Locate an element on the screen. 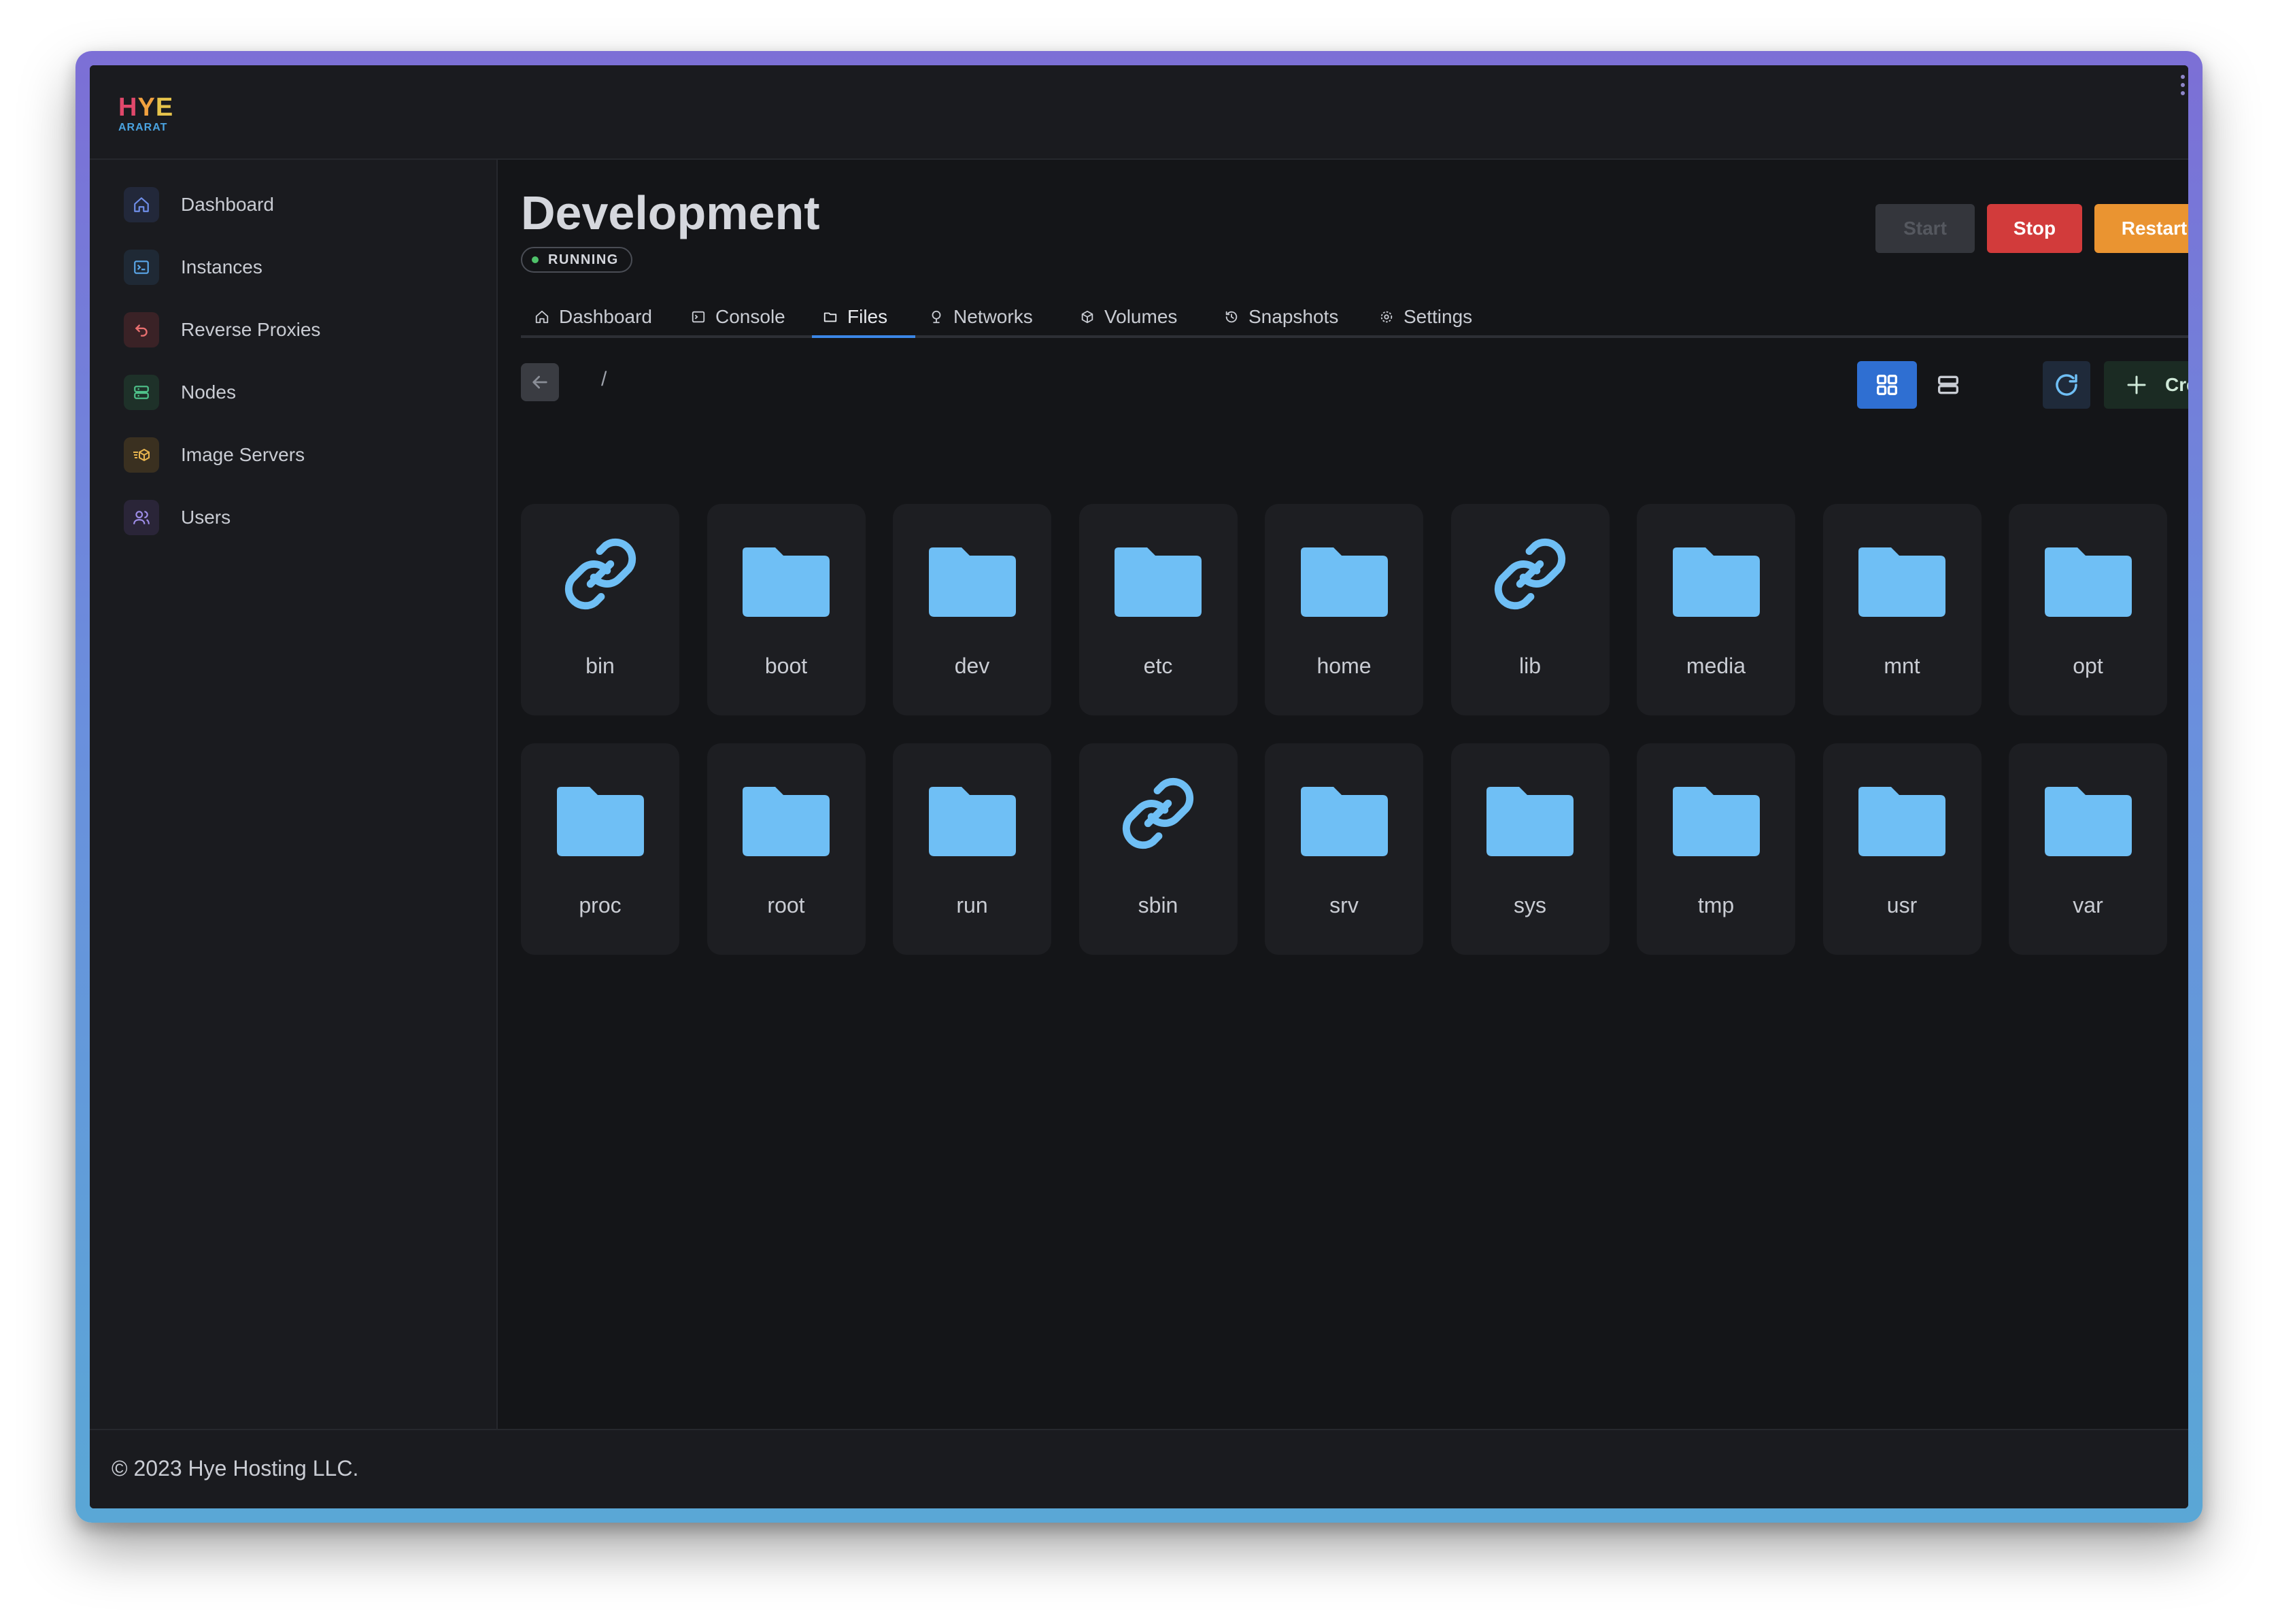 This screenshot has height=1624, width=2278. file-tile-srv: srv is located at coordinates (1344, 849).